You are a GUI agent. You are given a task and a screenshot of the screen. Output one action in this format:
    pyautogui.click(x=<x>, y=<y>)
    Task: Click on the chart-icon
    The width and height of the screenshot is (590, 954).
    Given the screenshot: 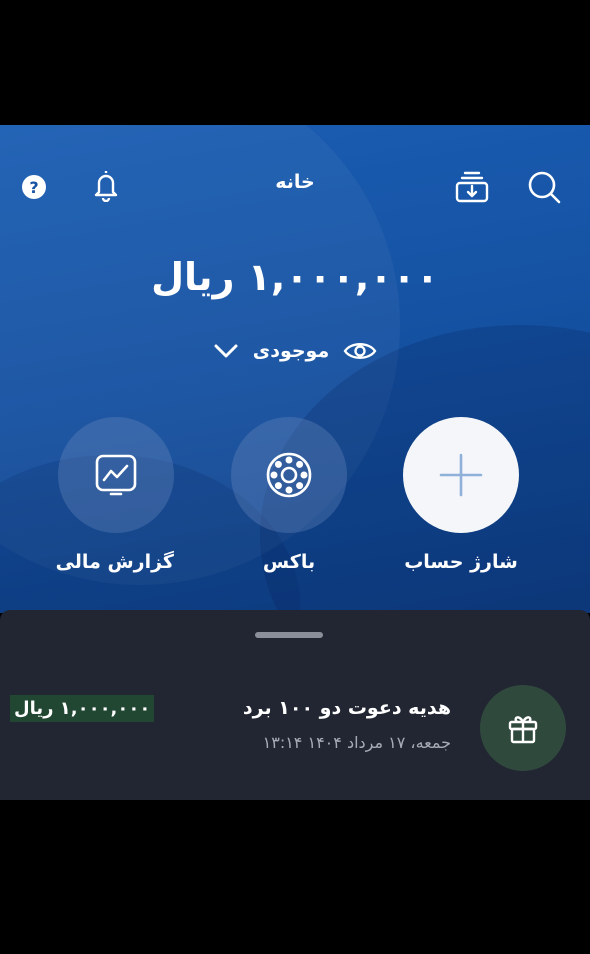 What is the action you would take?
    pyautogui.click(x=116, y=475)
    